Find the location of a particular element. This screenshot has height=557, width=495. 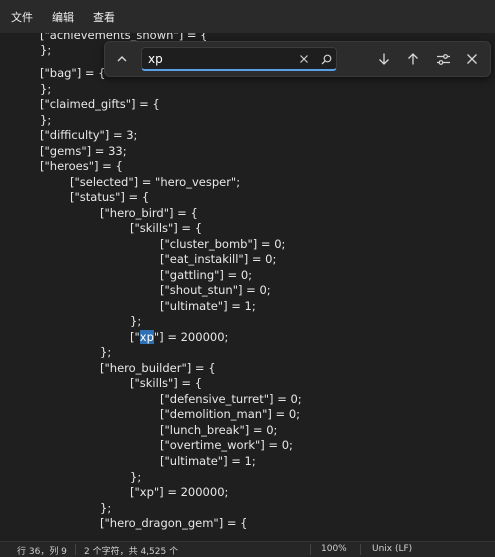

menu-file: 文件 is located at coordinates (22, 17).